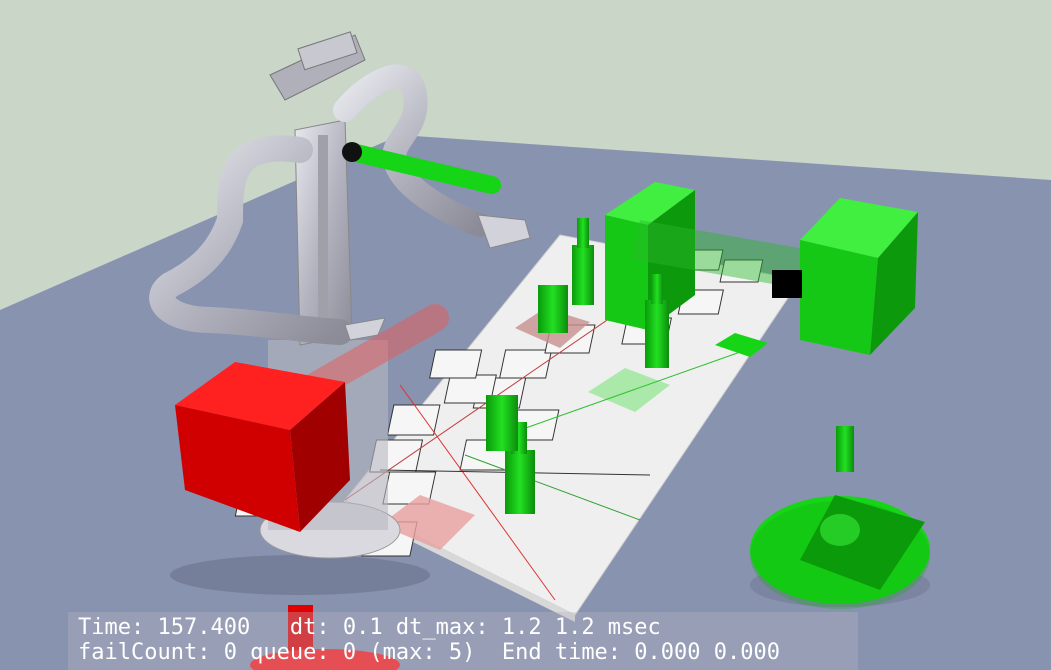 This screenshot has height=670, width=1051. Describe the element at coordinates (840, 552) in the screenshot. I see `green-disc-platform` at that location.